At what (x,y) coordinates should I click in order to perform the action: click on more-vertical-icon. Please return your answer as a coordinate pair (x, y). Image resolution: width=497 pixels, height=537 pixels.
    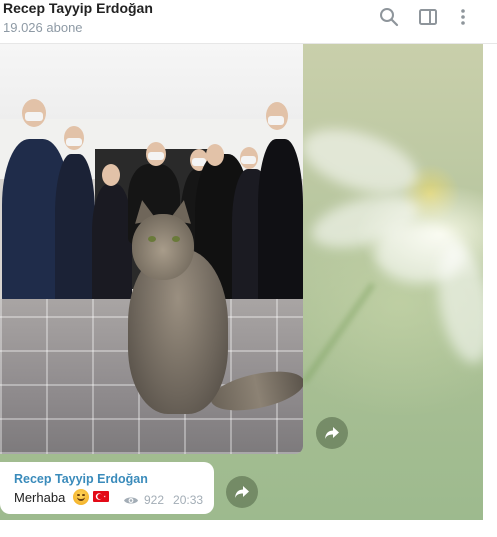
    Looking at the image, I should click on (463, 17).